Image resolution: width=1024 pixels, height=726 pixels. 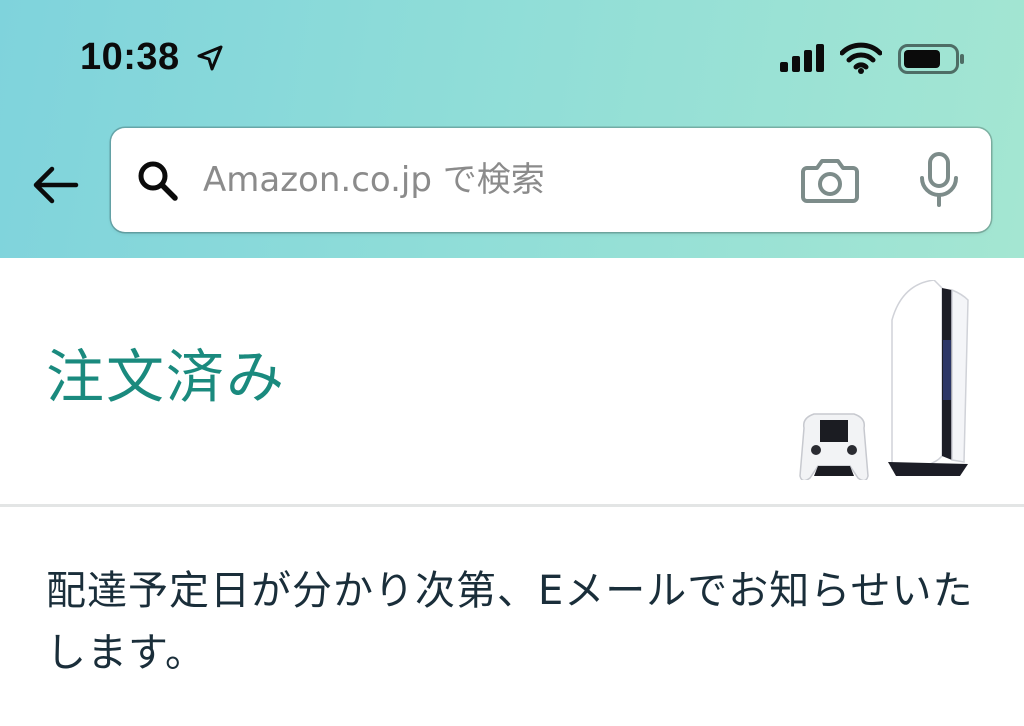 What do you see at coordinates (887, 380) in the screenshot?
I see `product-image` at bounding box center [887, 380].